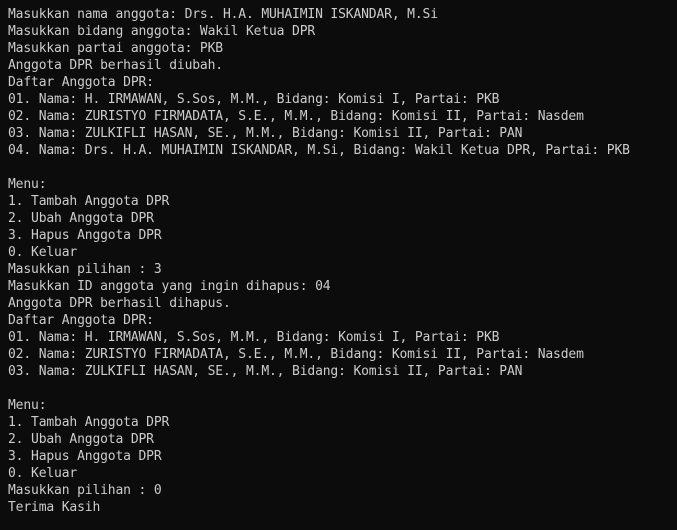 This screenshot has width=677, height=530. What do you see at coordinates (85, 269) in the screenshot?
I see `terminal-line: Masukkan pilihan : 3` at bounding box center [85, 269].